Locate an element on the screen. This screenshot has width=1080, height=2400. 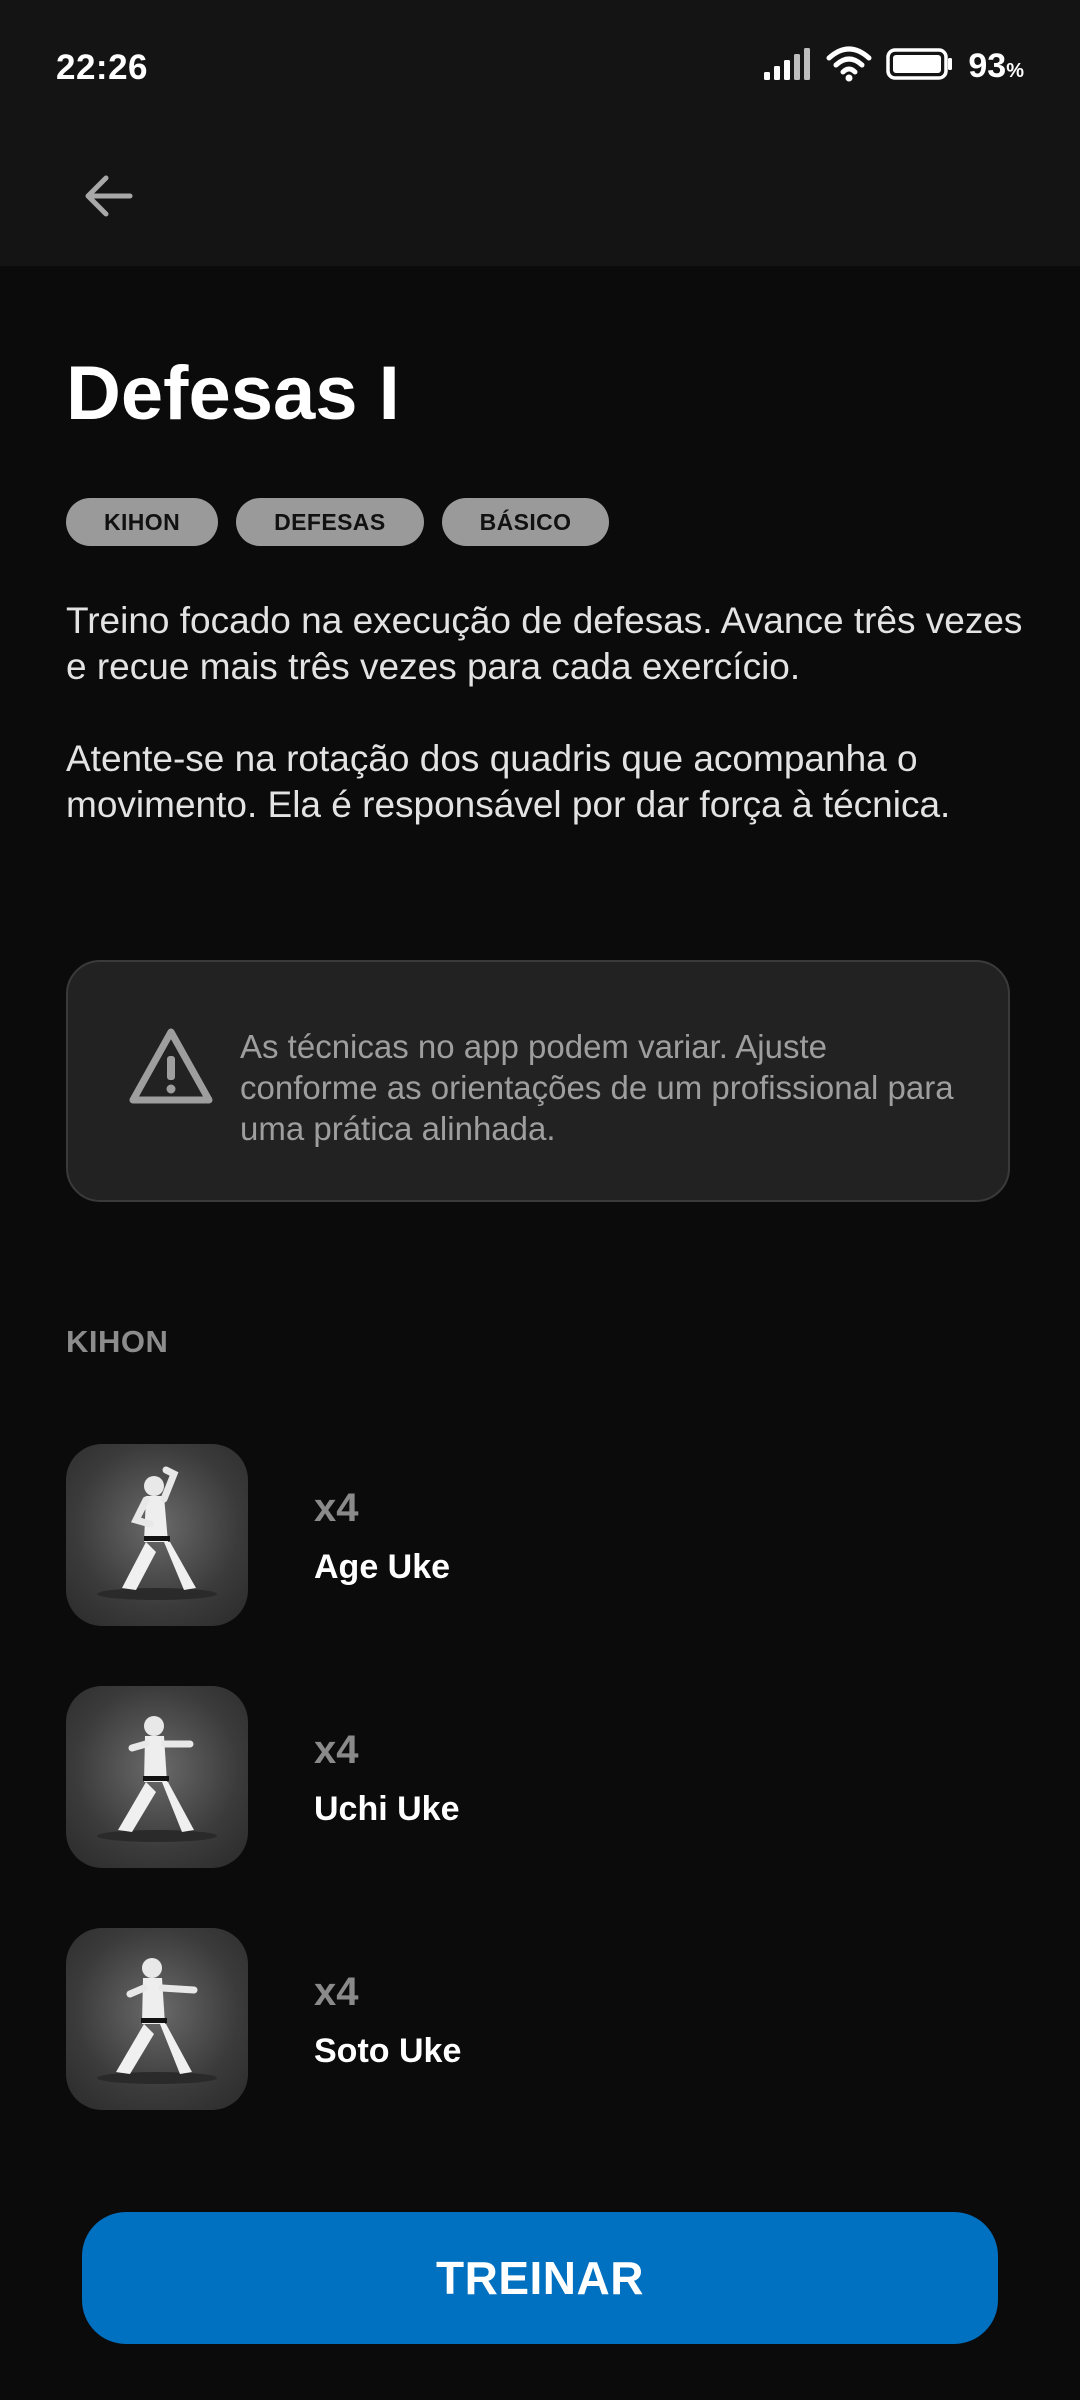
signal-icon is located at coordinates (788, 66).